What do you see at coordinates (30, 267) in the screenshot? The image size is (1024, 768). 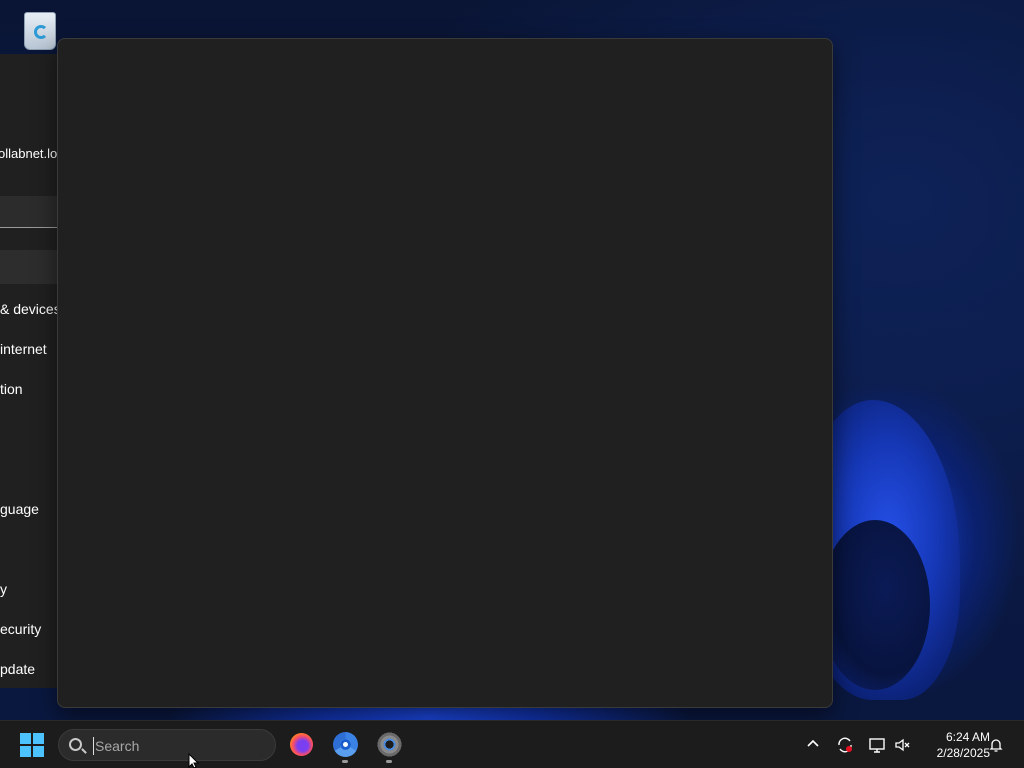 I see `nav-item-selected` at bounding box center [30, 267].